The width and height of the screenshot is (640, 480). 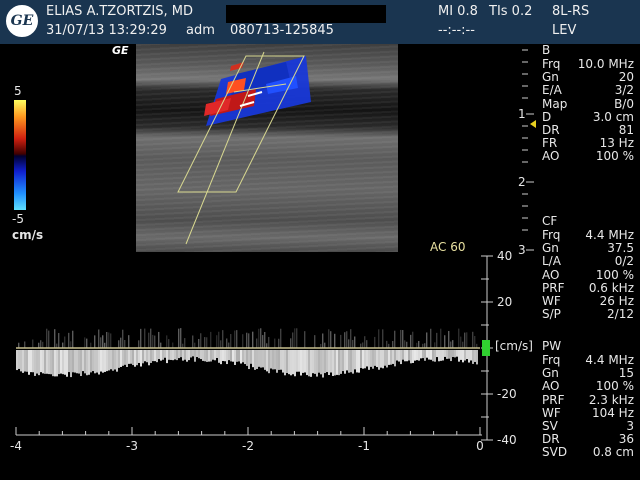 I want to click on logo-text: GE, so click(x=22, y=21).